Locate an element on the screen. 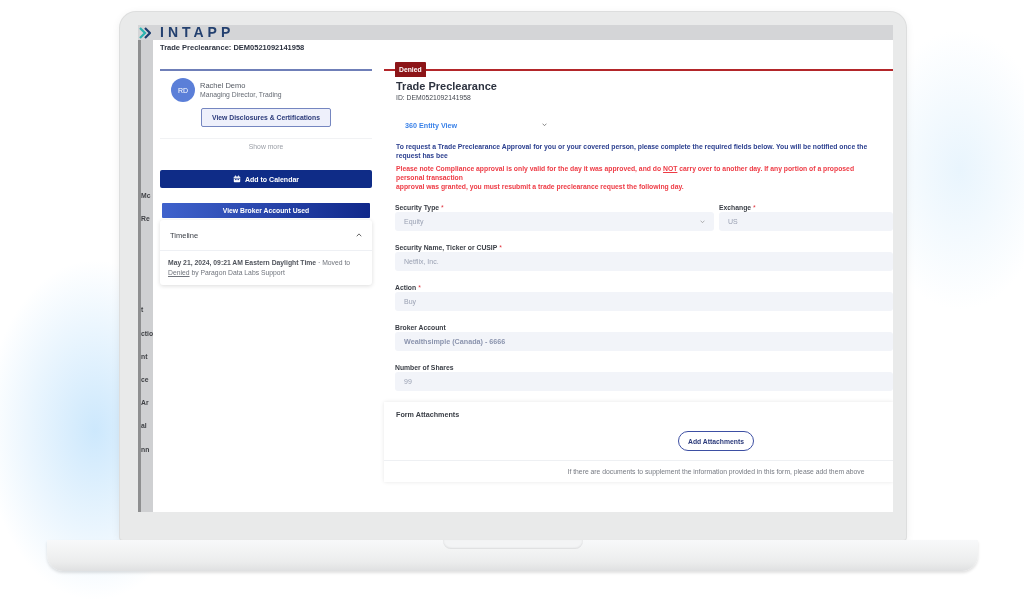 This screenshot has width=1024, height=605. chevron-up-icon is located at coordinates (359, 235).